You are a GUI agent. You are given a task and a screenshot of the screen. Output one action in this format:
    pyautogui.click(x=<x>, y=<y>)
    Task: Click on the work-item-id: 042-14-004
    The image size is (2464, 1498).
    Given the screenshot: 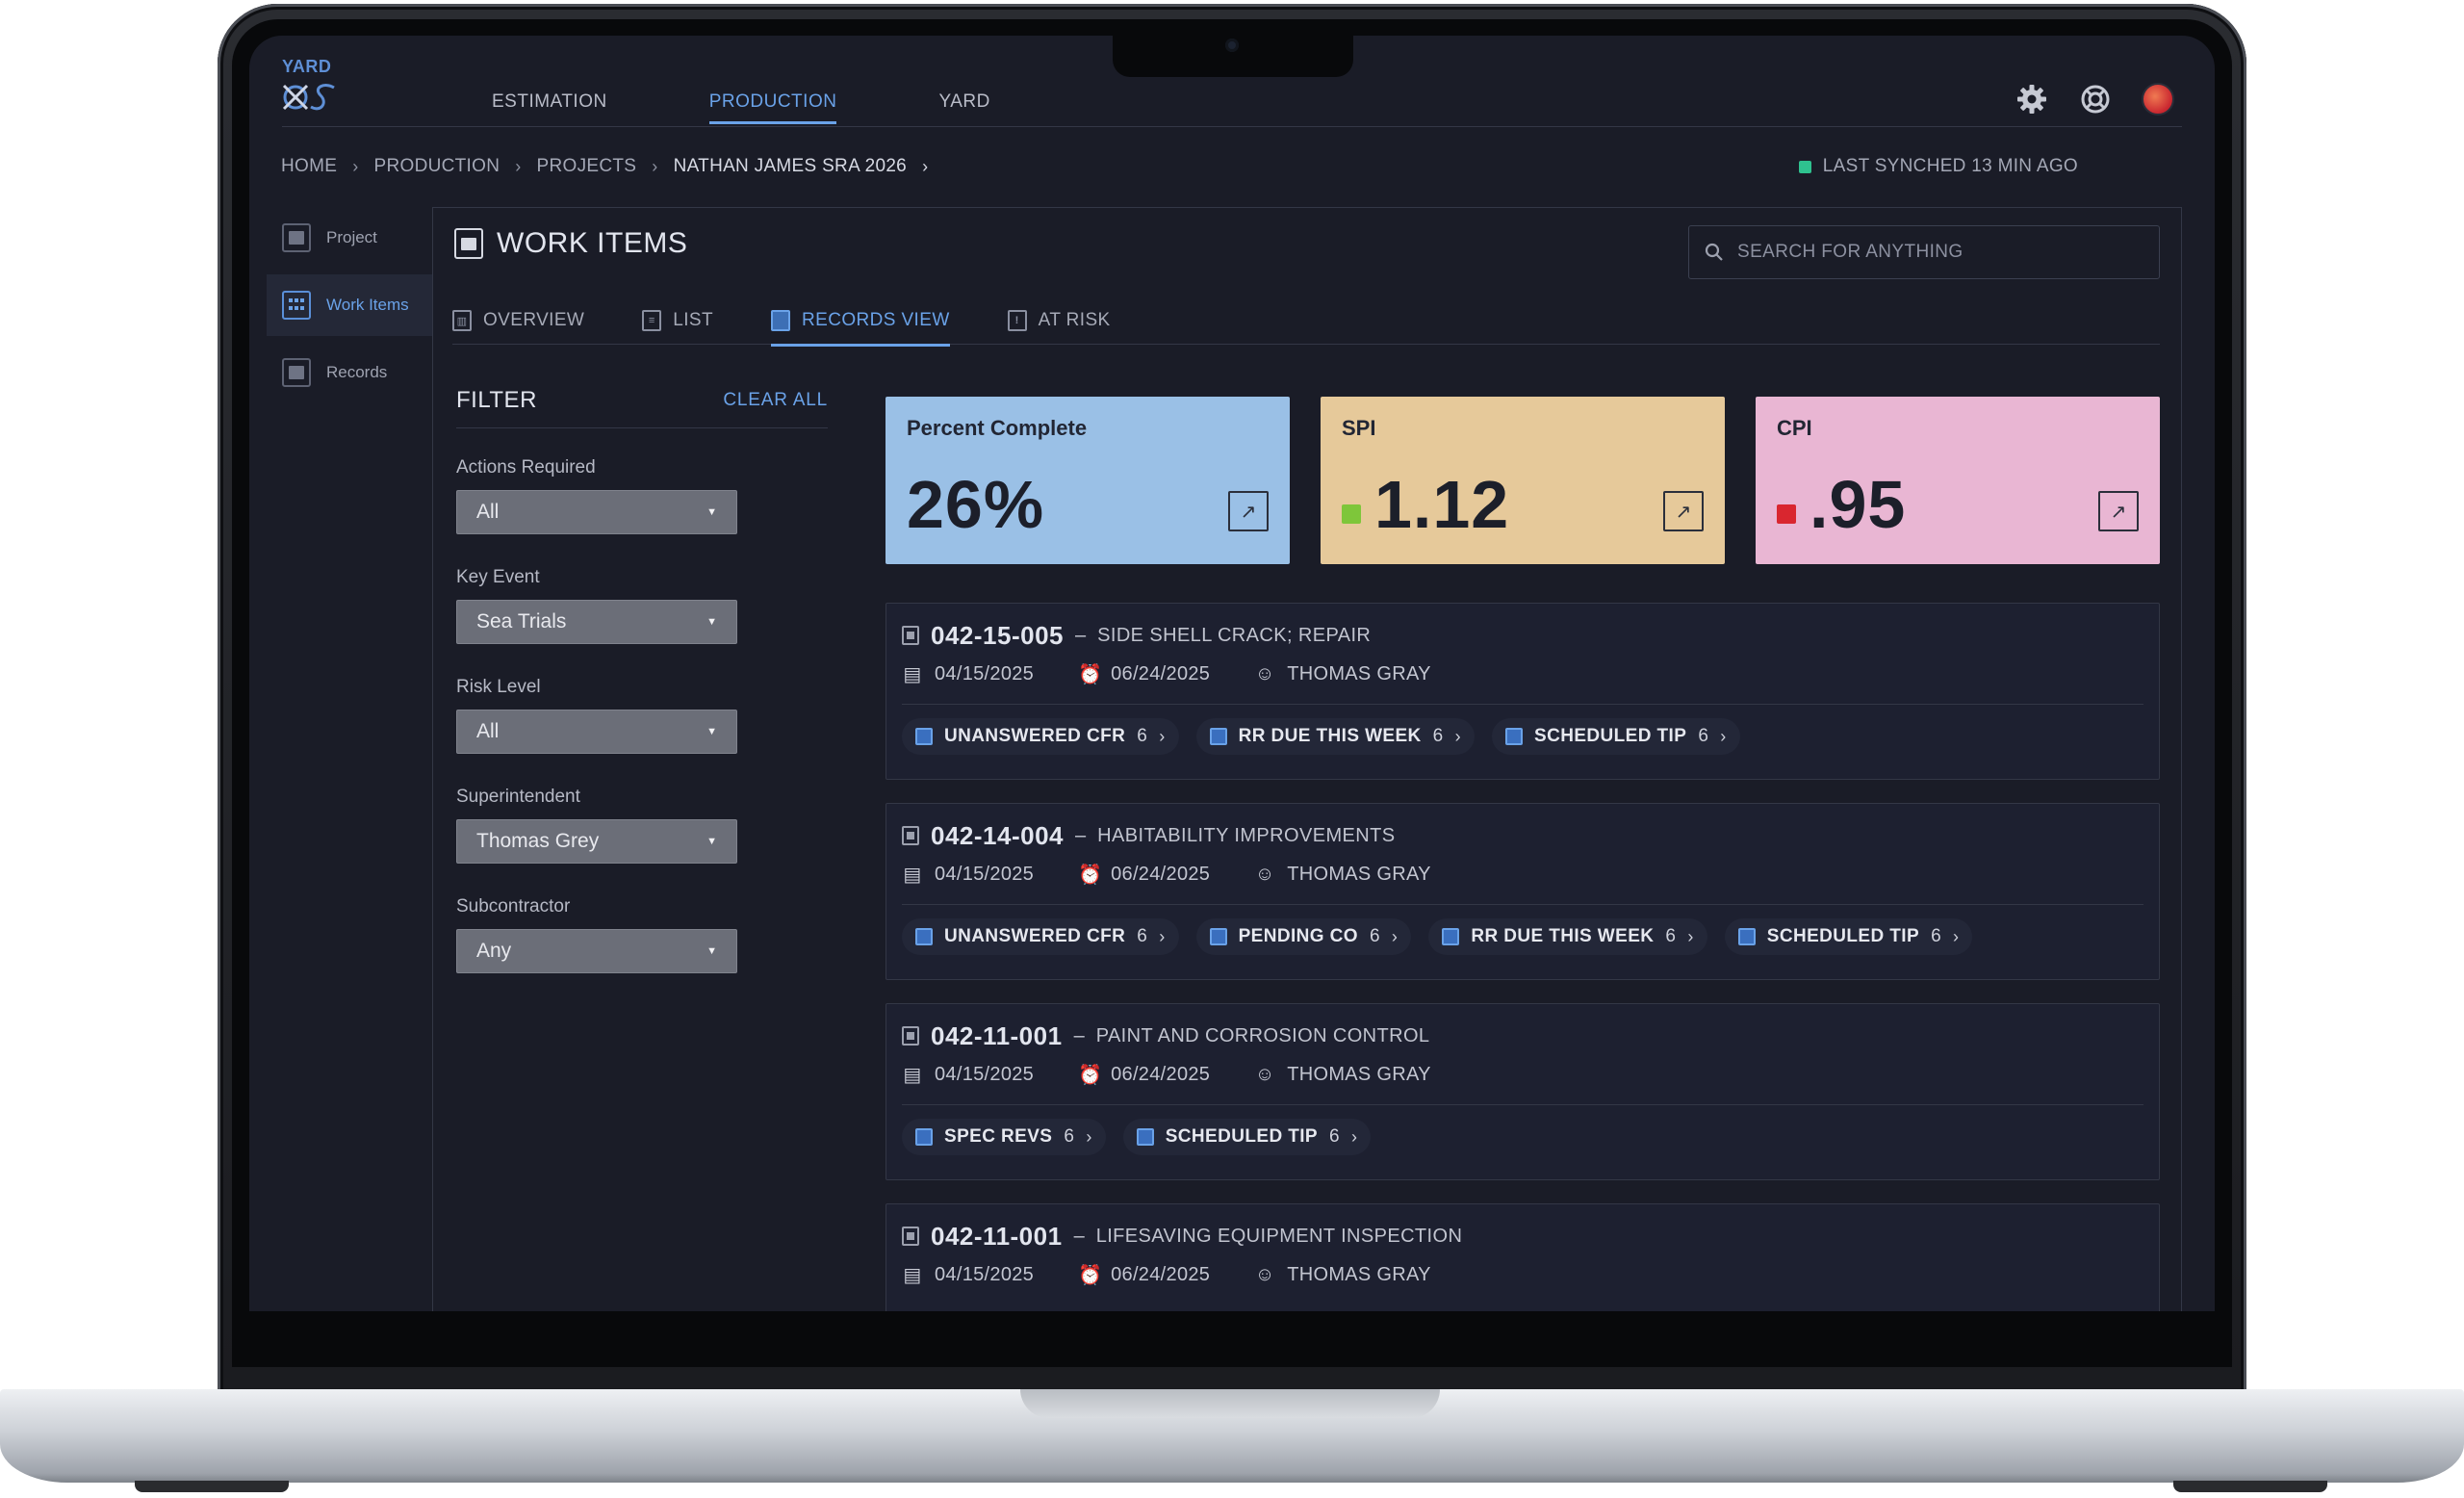 What is the action you would take?
    pyautogui.click(x=997, y=836)
    